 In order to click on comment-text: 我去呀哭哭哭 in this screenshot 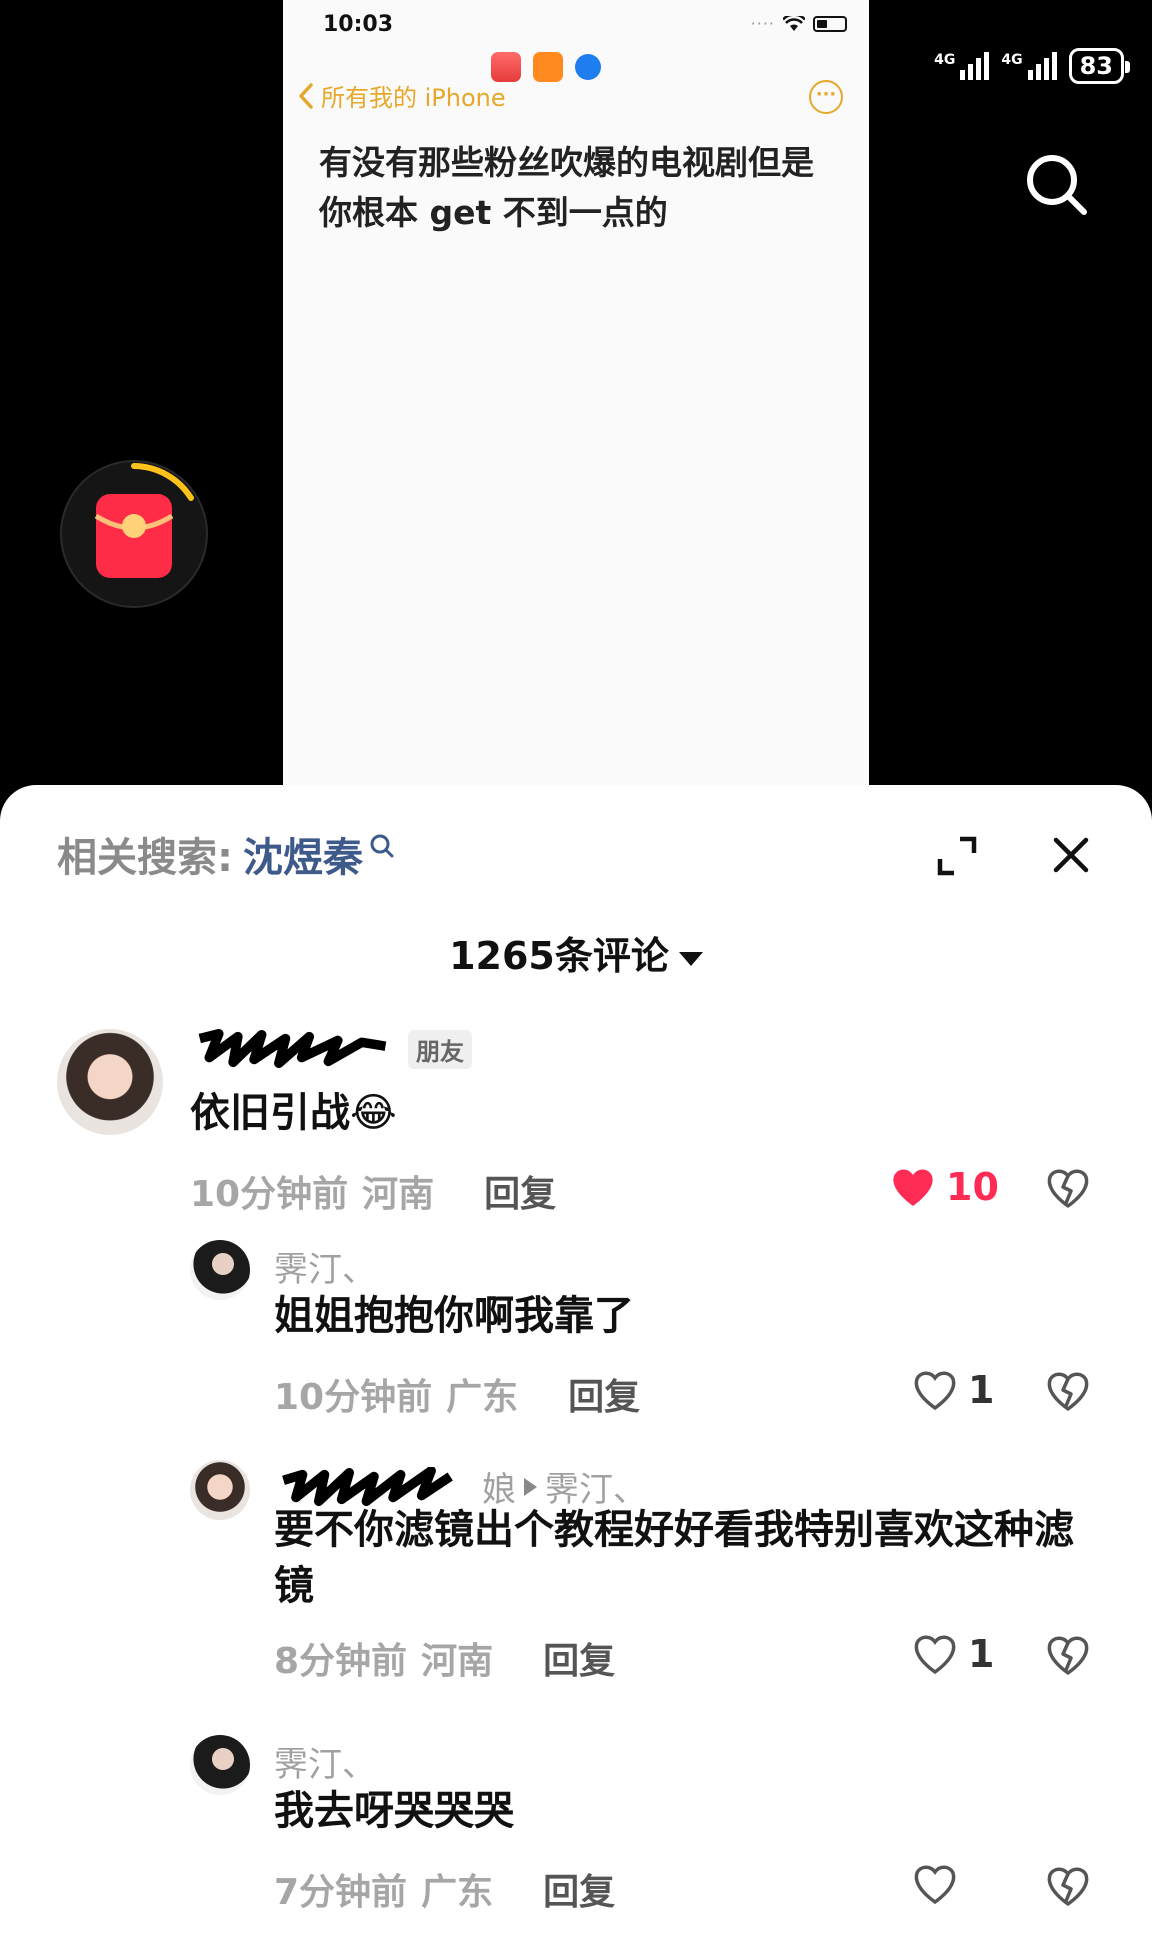, I will do `click(394, 1811)`.